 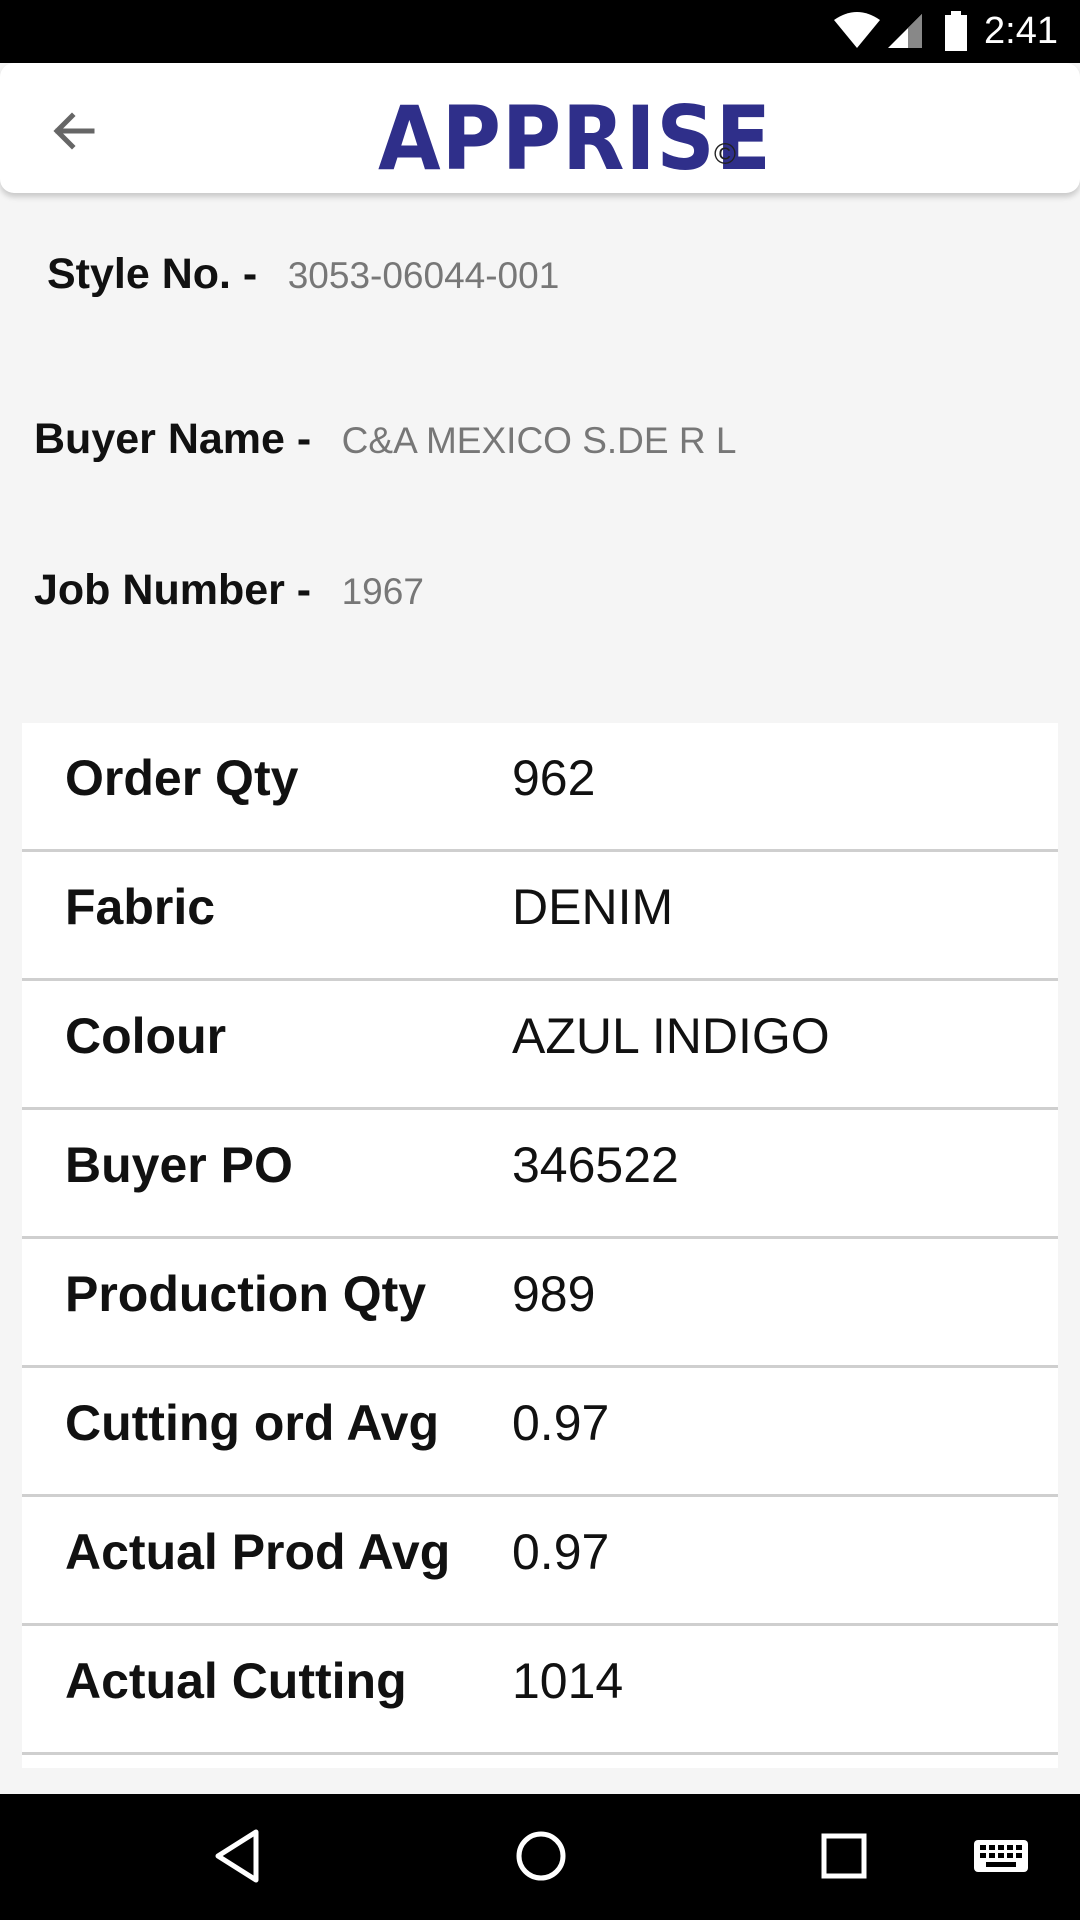 I want to click on row-label: Cutting ord Avg, so click(x=252, y=1423).